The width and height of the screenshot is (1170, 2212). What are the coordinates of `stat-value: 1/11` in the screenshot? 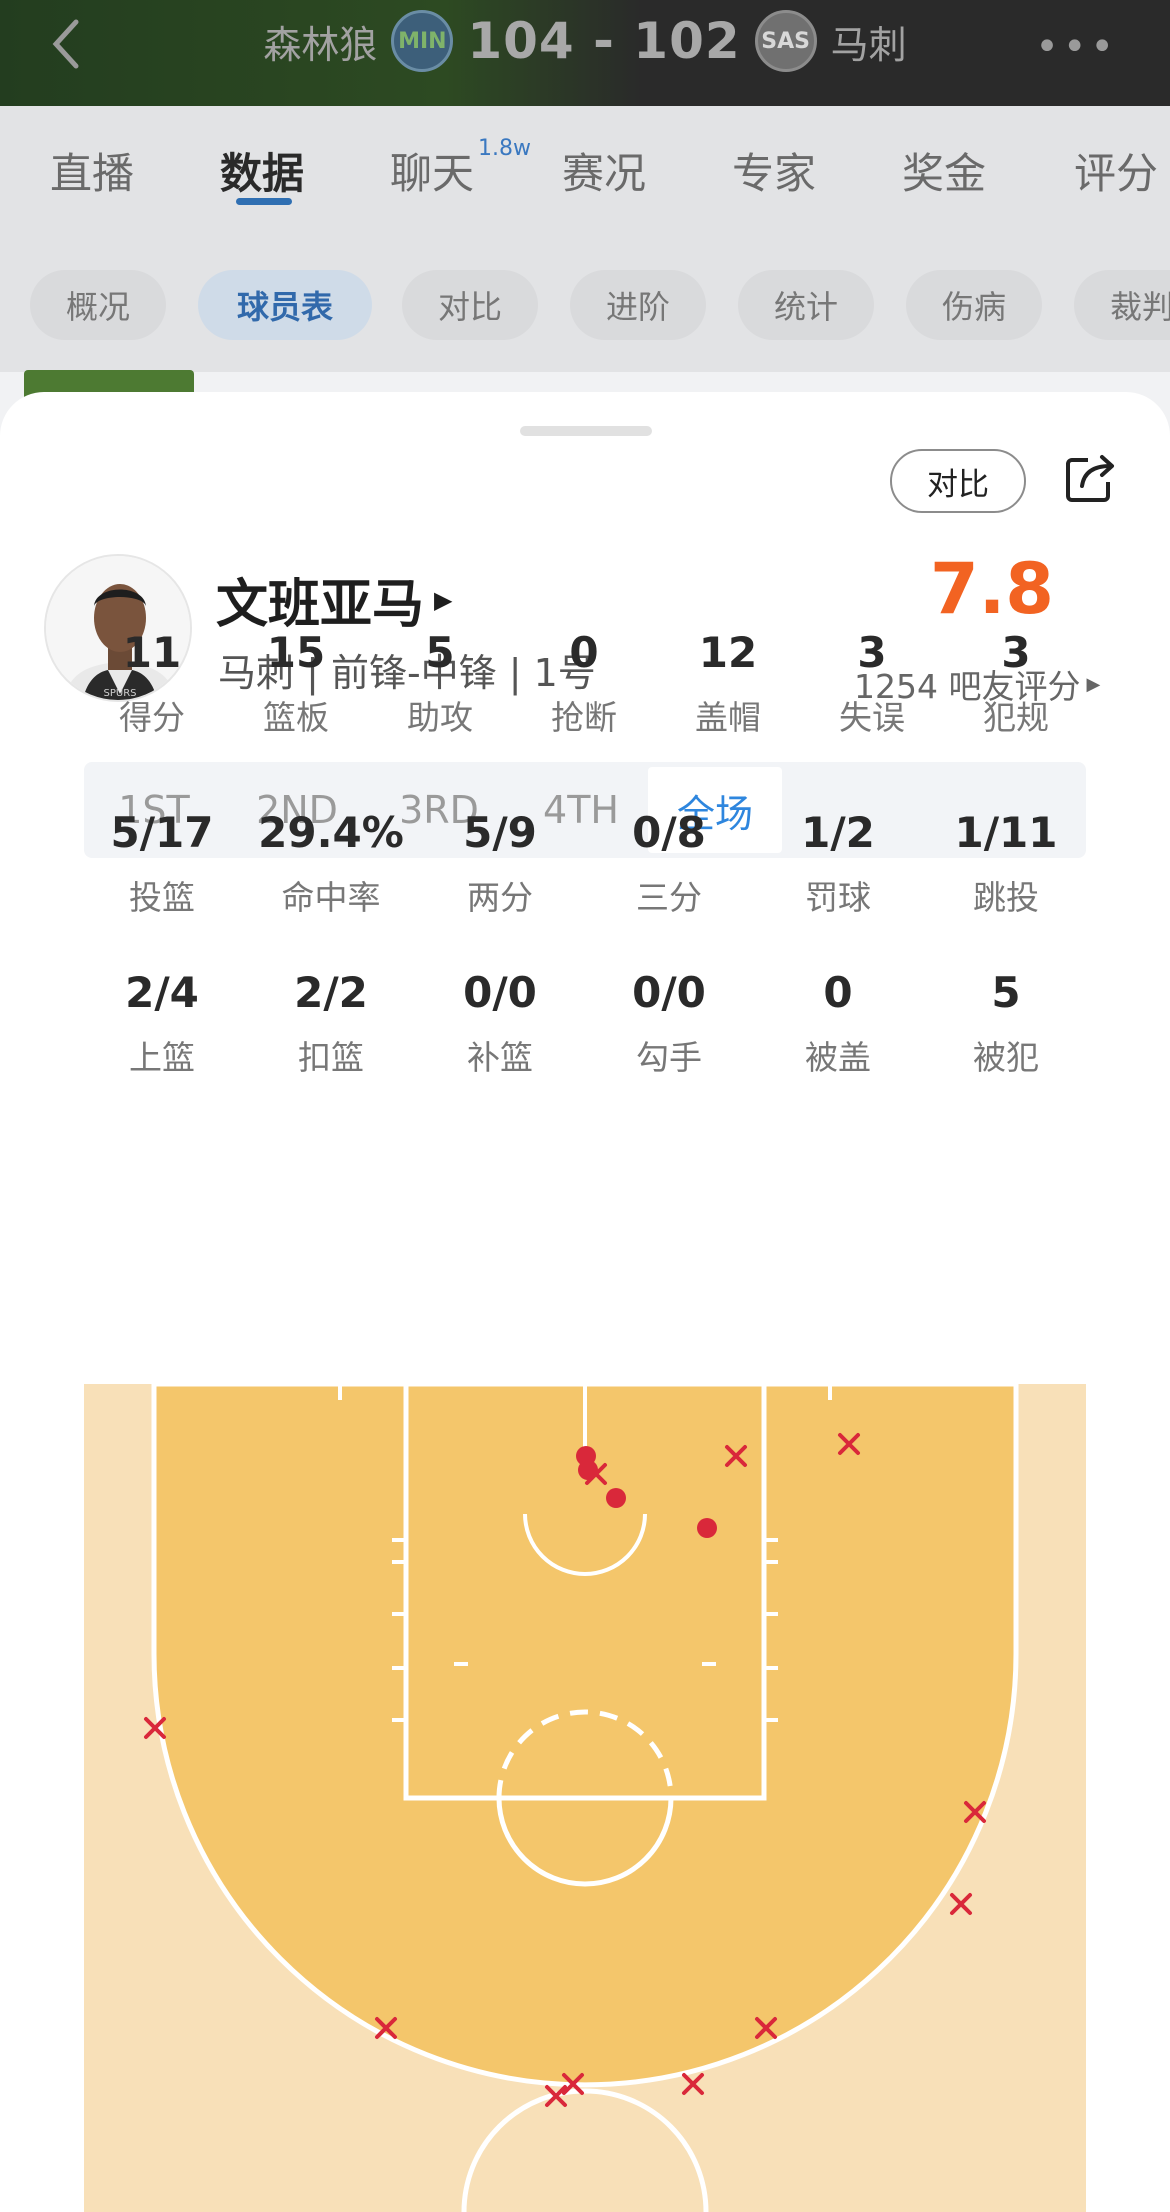 It's located at (1006, 832).